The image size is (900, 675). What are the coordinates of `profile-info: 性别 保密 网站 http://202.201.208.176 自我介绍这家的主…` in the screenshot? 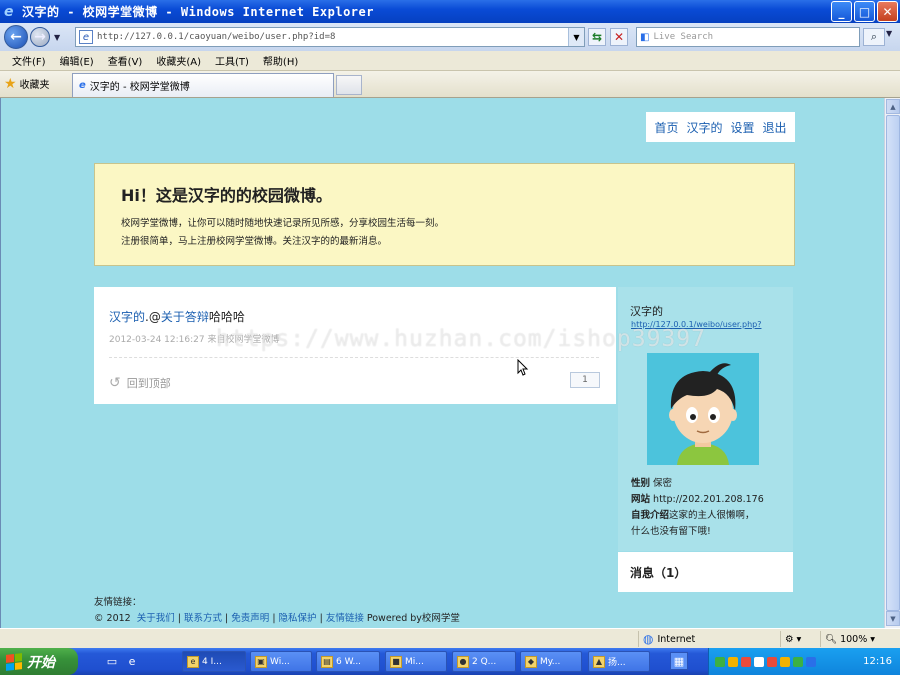 It's located at (697, 508).